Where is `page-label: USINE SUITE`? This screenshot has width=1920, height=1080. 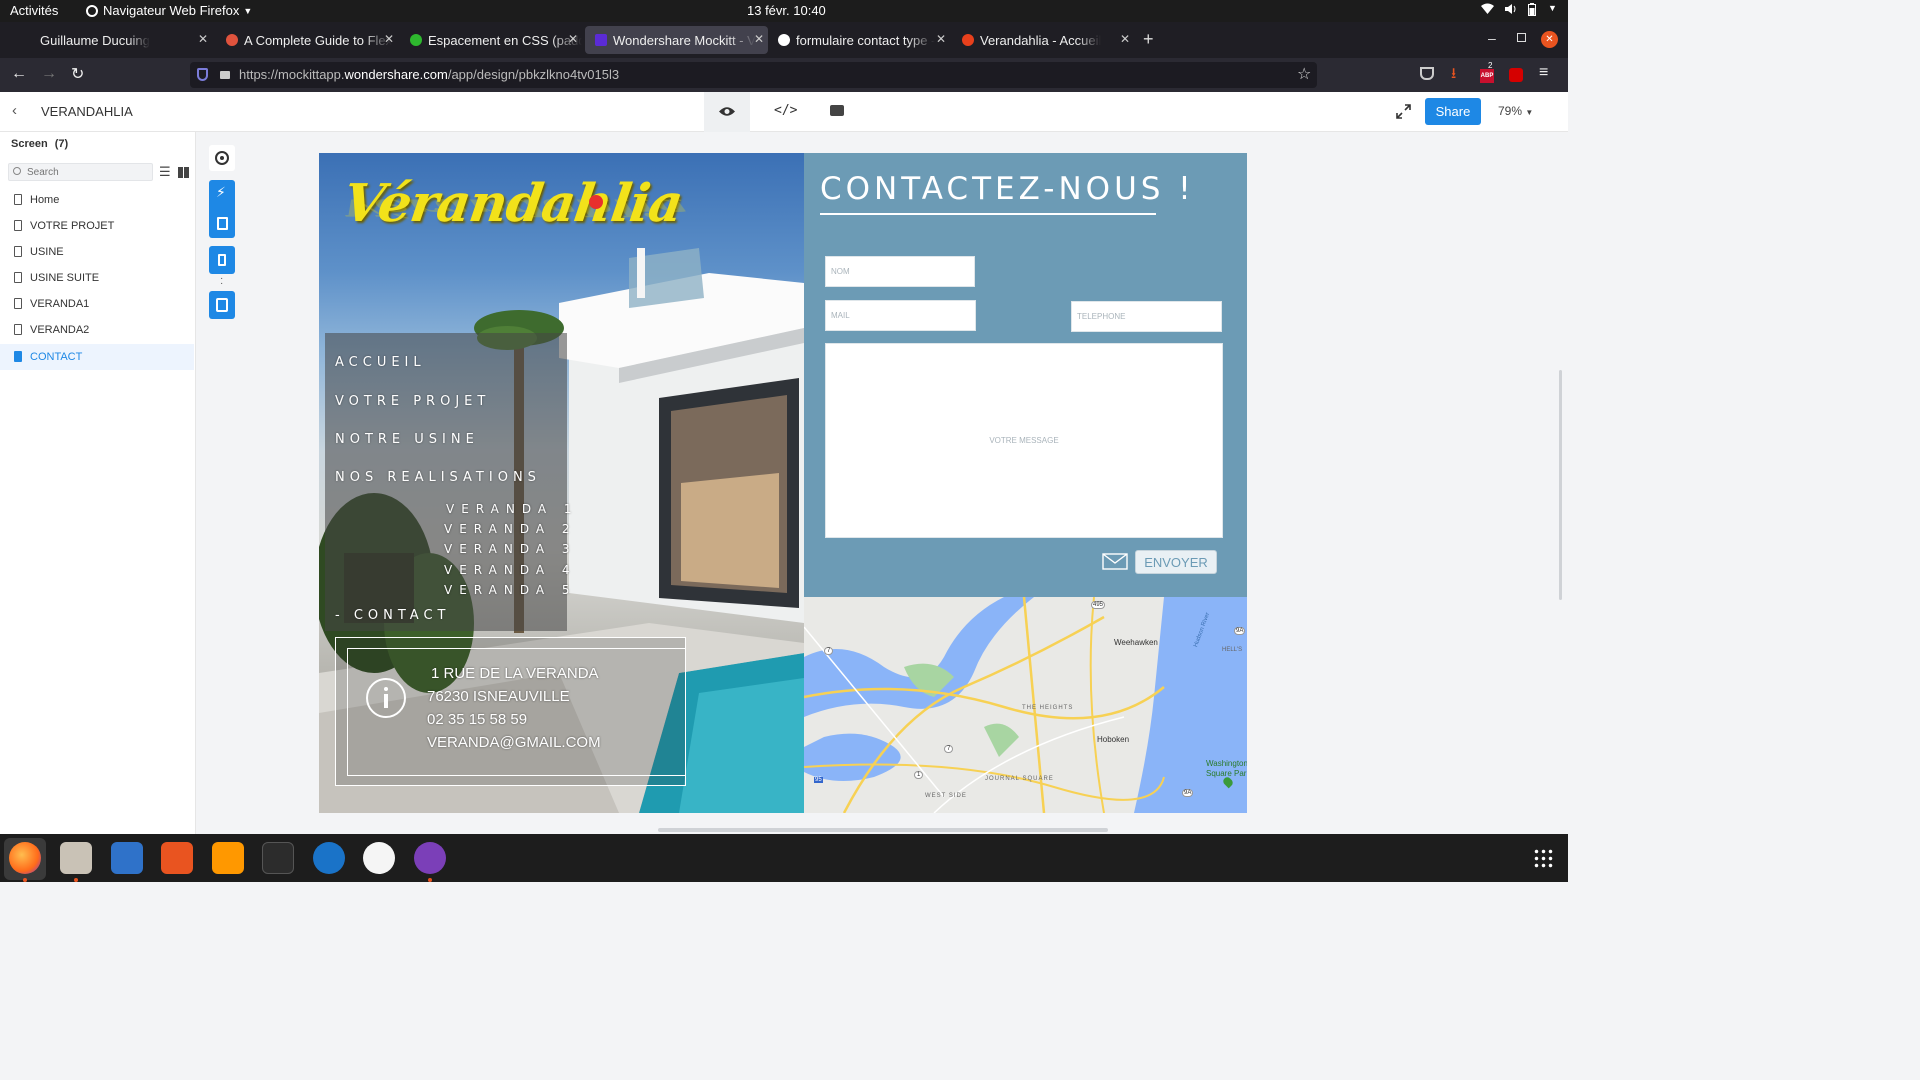 page-label: USINE SUITE is located at coordinates (65, 278).